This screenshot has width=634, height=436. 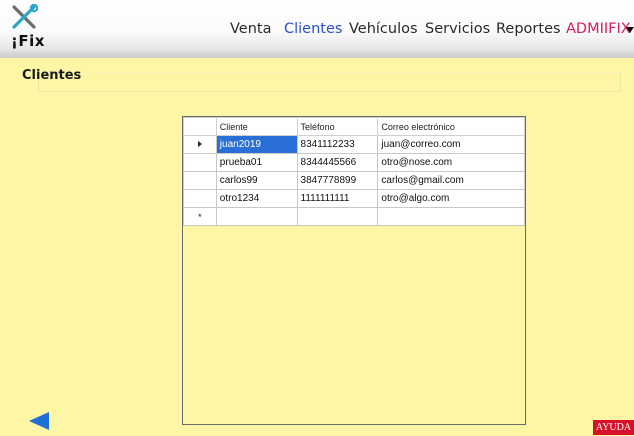 What do you see at coordinates (337, 198) in the screenshot?
I see `cell-telefono: 1111111111` at bounding box center [337, 198].